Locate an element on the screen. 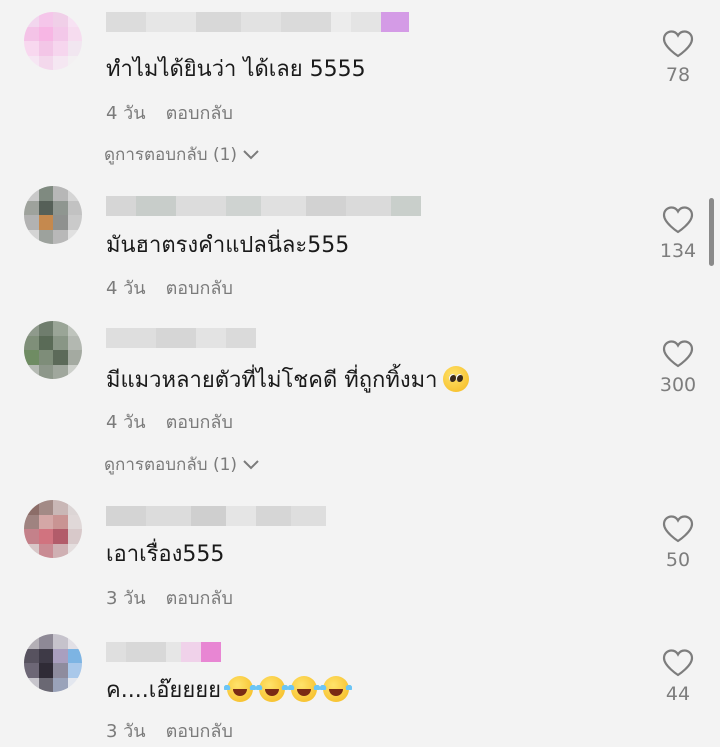  scrollbar is located at coordinates (711, 232).